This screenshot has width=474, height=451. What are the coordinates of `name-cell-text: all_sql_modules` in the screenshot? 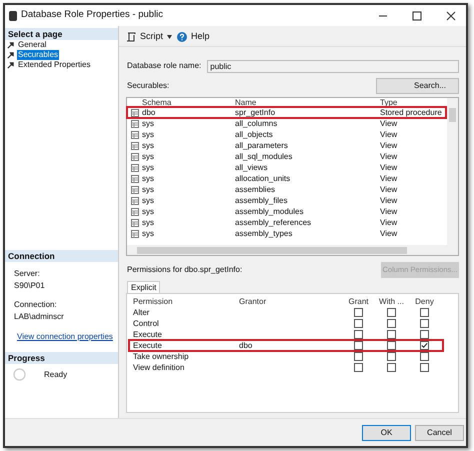 It's located at (264, 156).